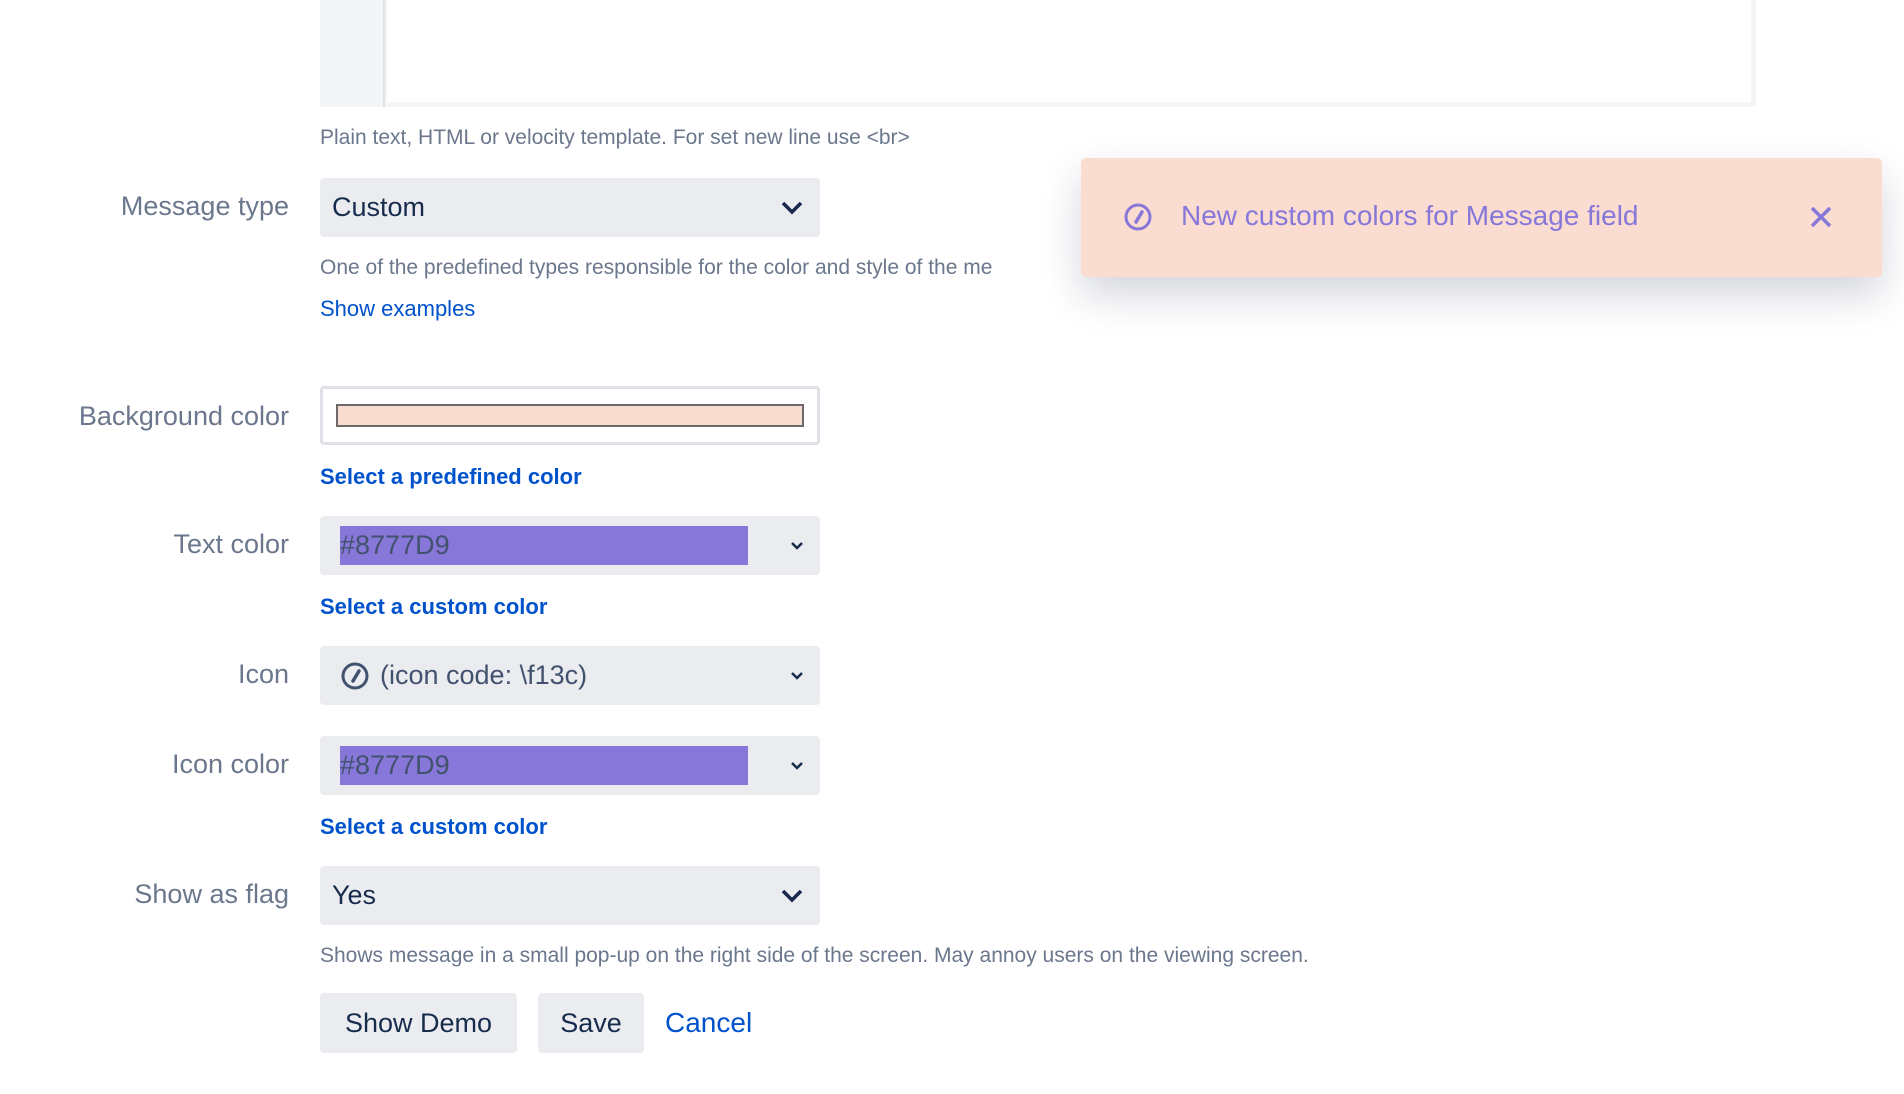 This screenshot has width=1904, height=1094. I want to click on save-button: Save, so click(591, 1023).